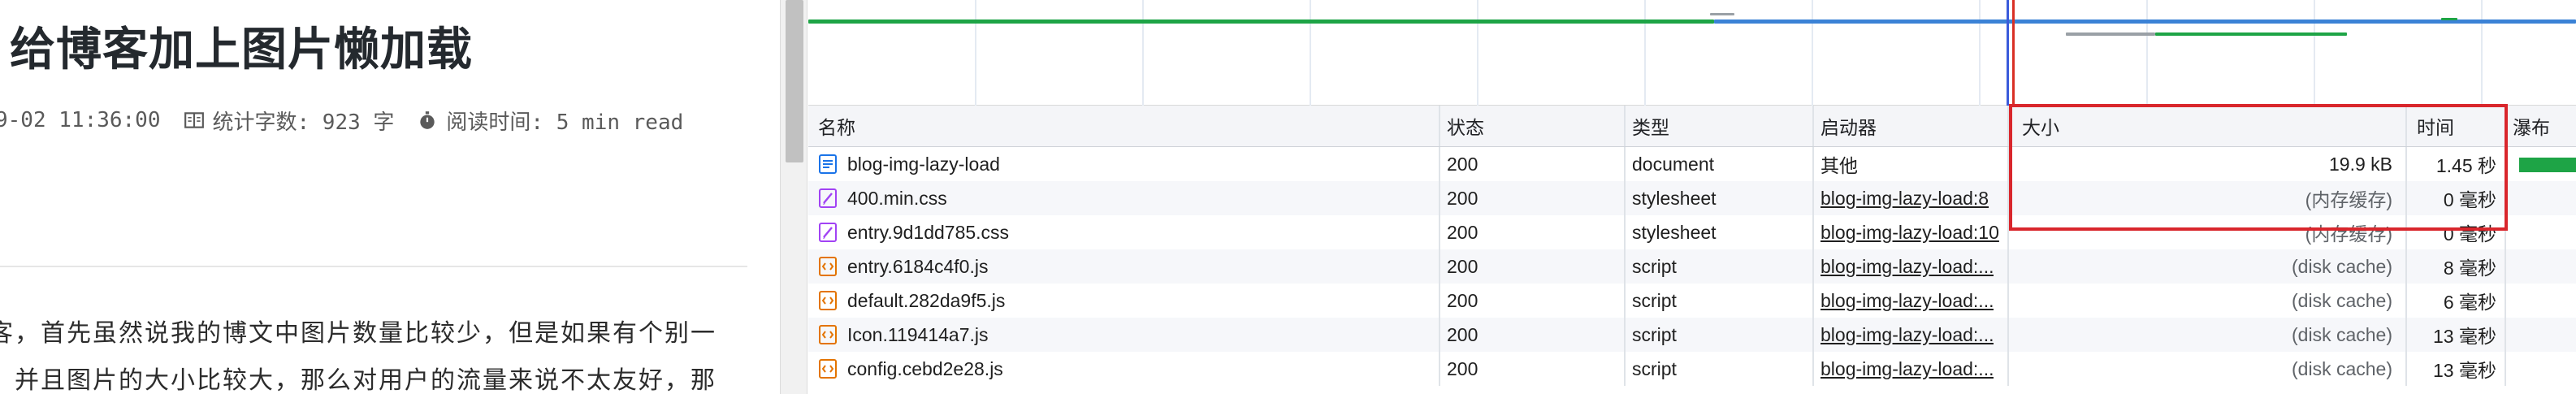 Image resolution: width=2576 pixels, height=394 pixels. What do you see at coordinates (1533, 126) in the screenshot?
I see `column-header-status: 状态` at bounding box center [1533, 126].